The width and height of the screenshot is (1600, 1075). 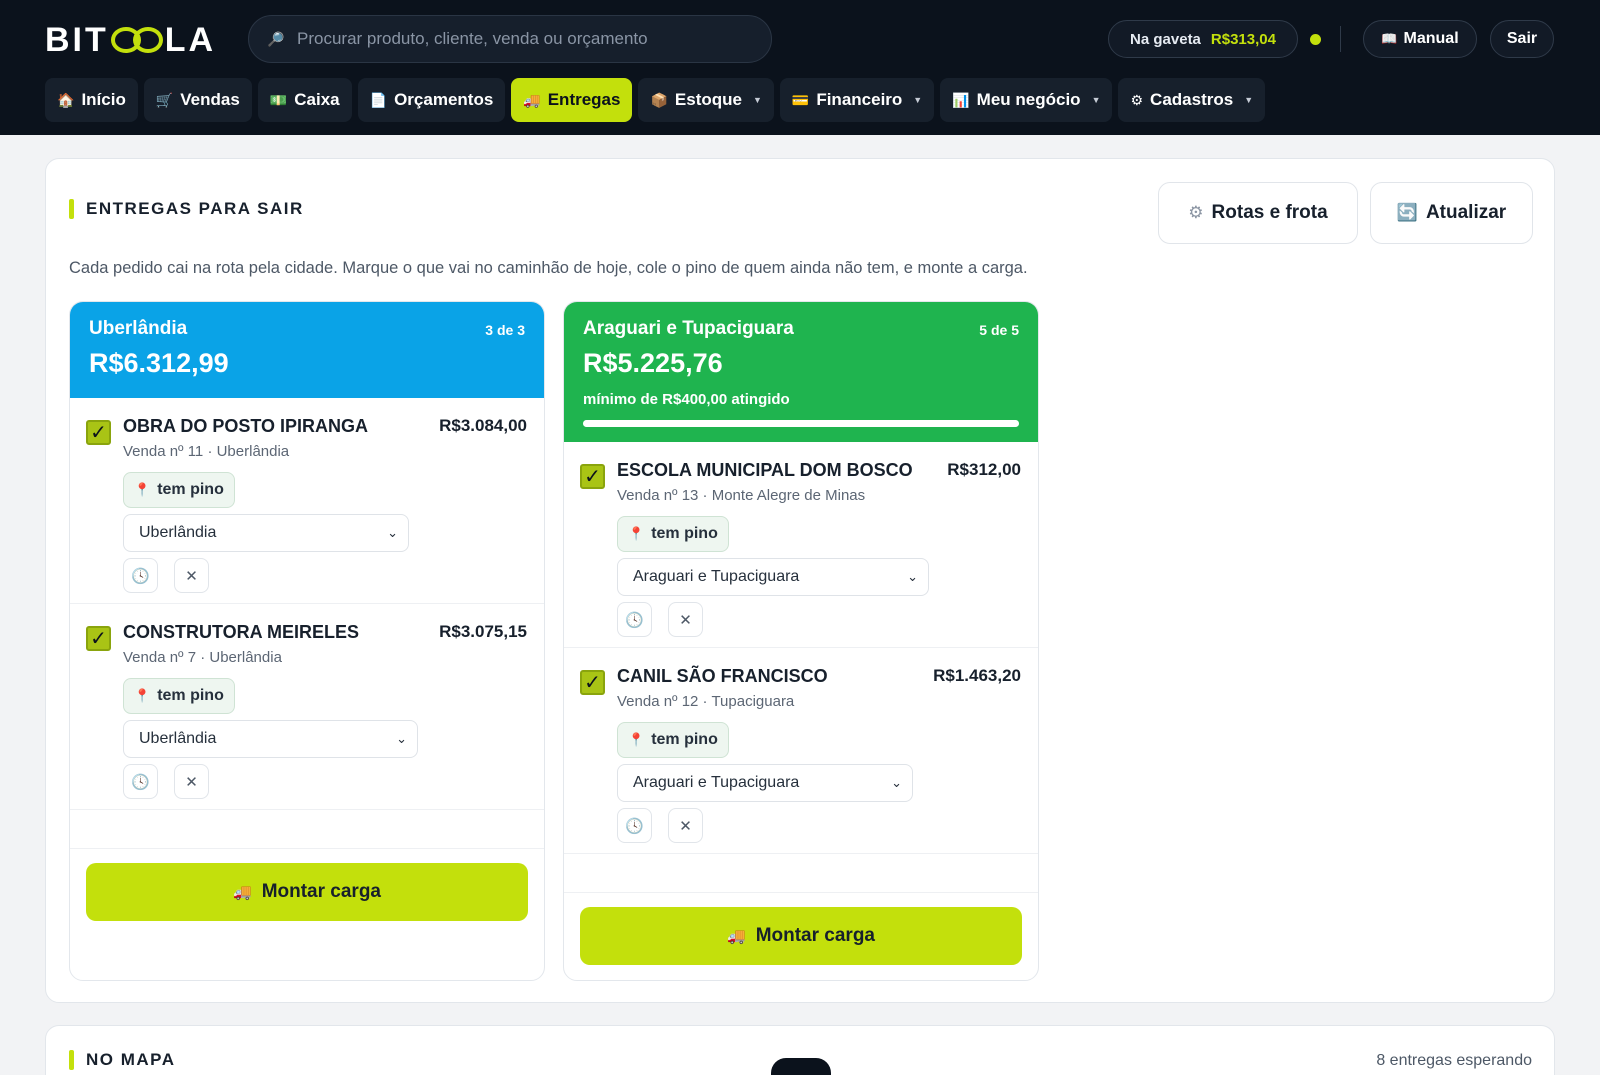 What do you see at coordinates (130, 39) in the screenshot?
I see `logo: BIT LA` at bounding box center [130, 39].